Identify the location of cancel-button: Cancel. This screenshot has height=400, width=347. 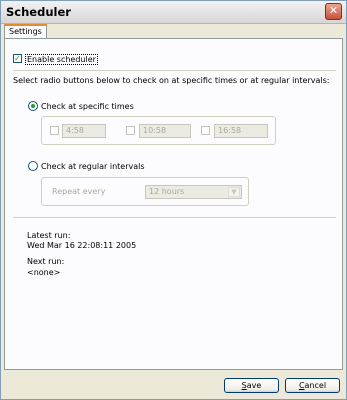
(312, 385).